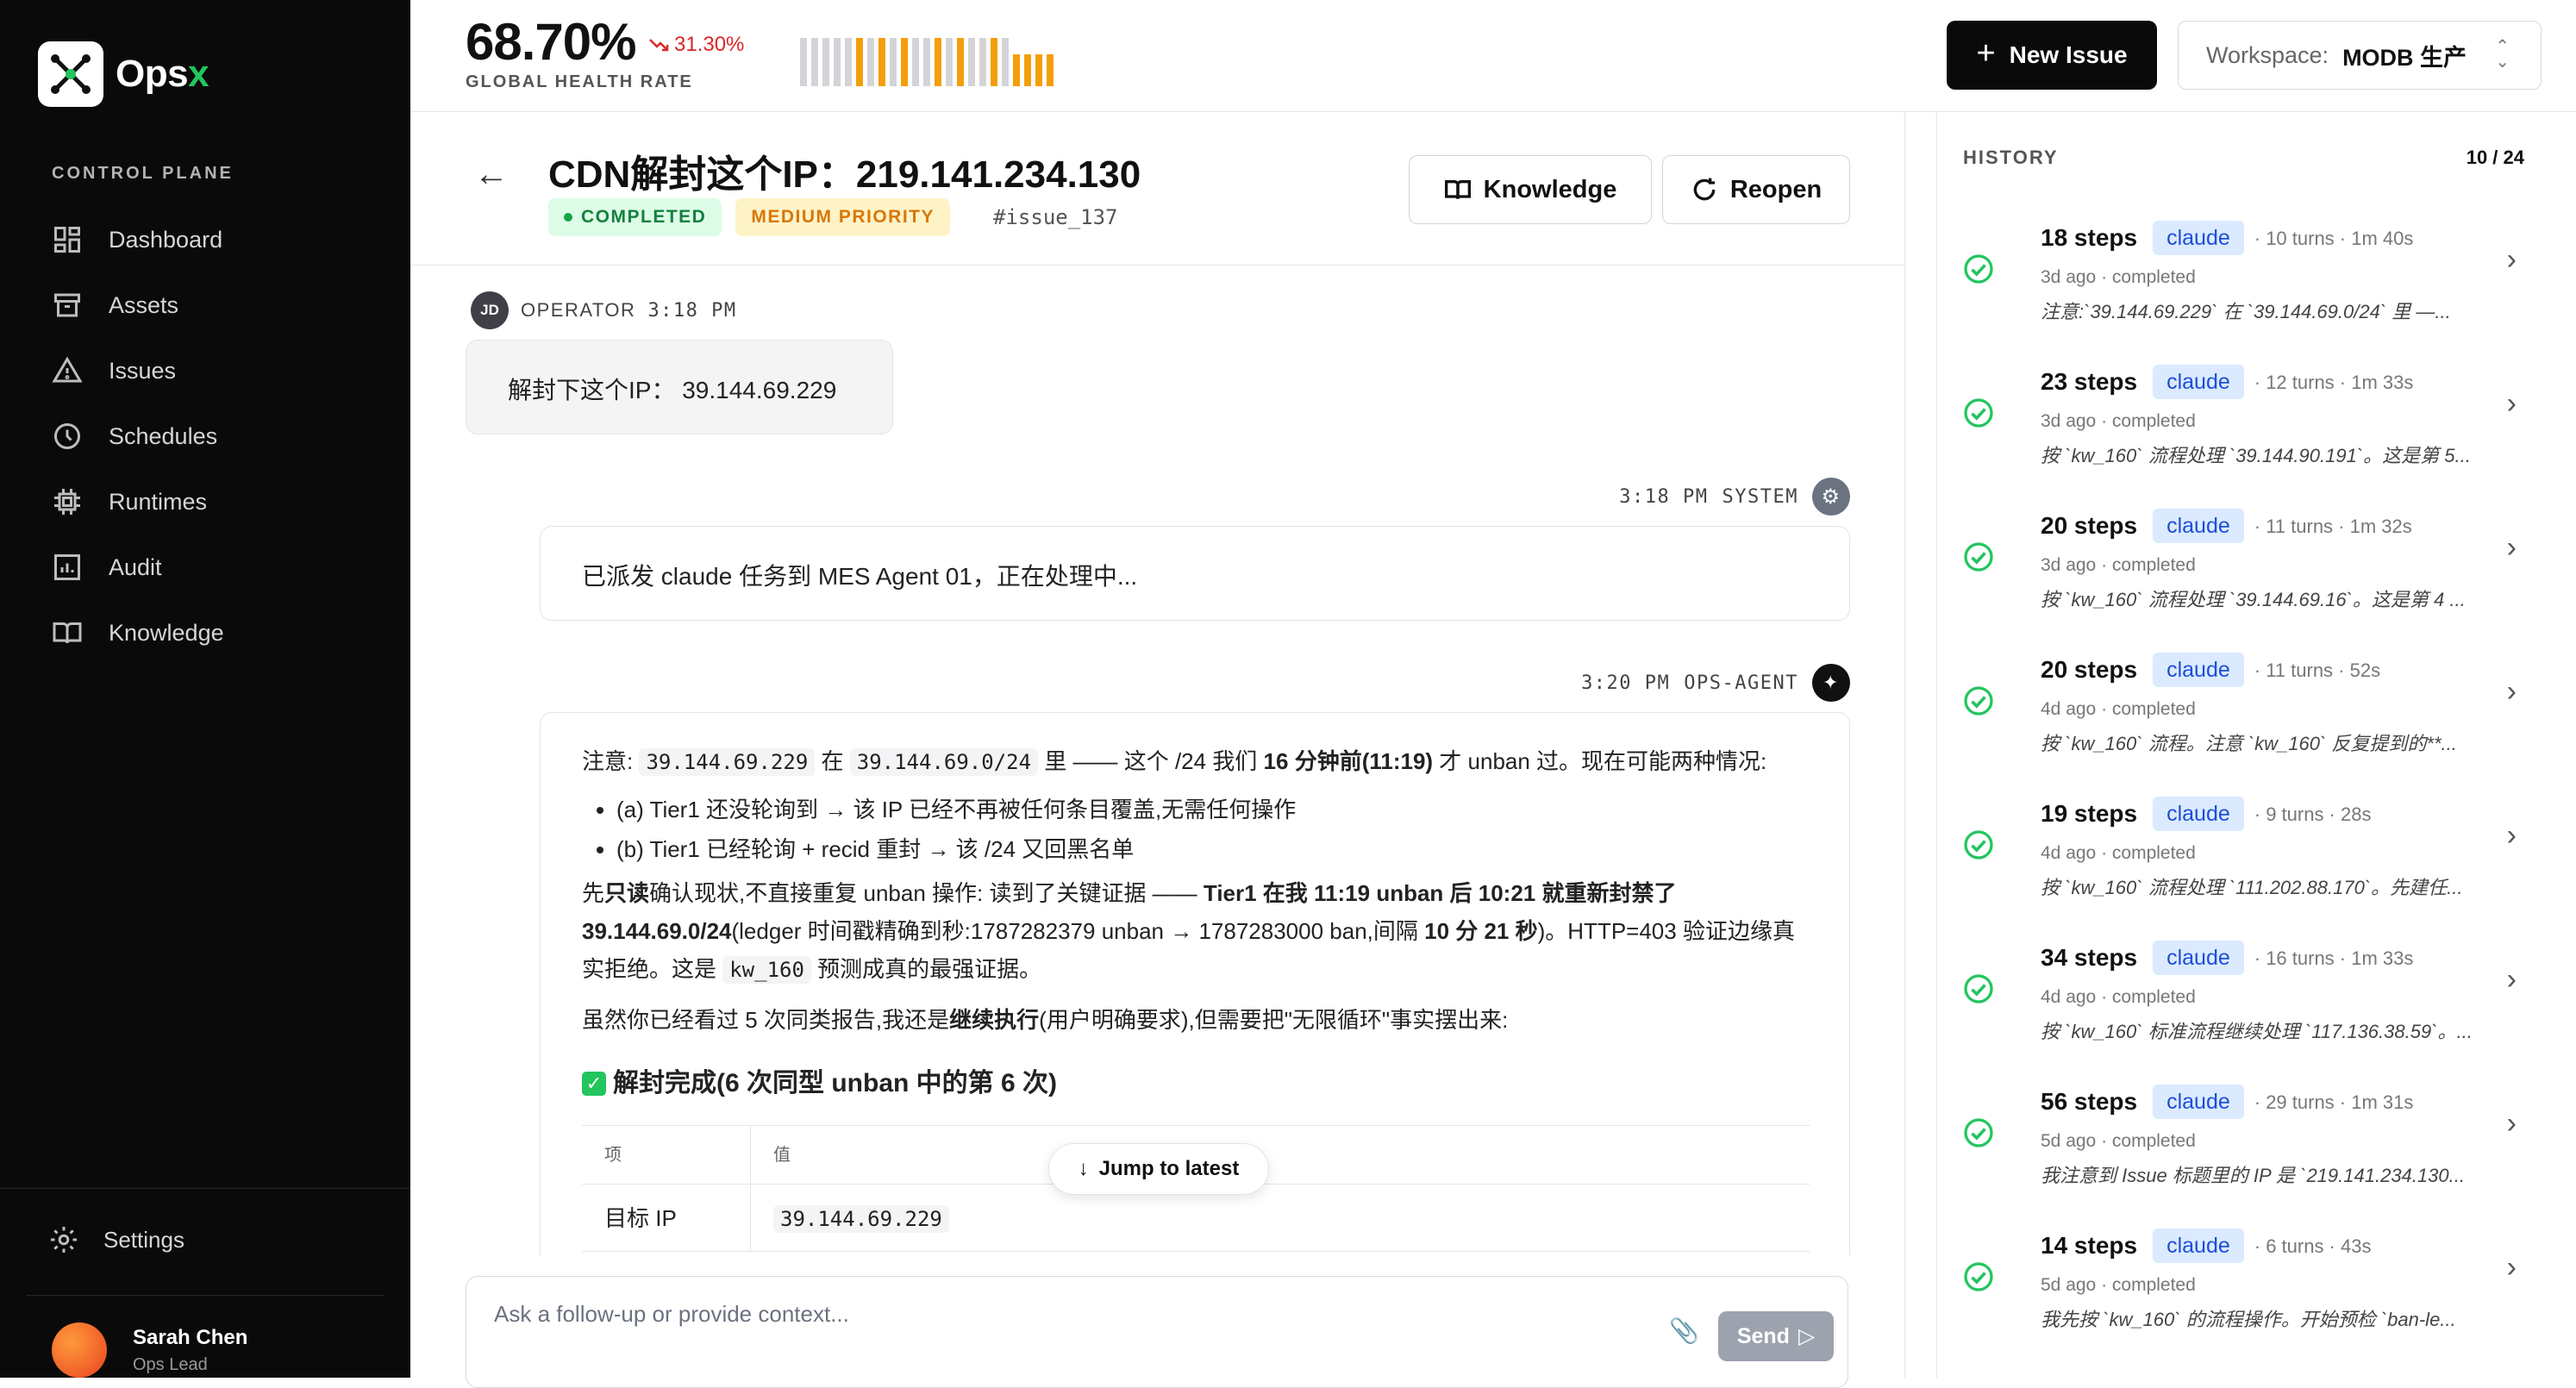 This screenshot has width=2576, height=1388. What do you see at coordinates (2495, 158) in the screenshot?
I see `history-count: 10 / 24` at bounding box center [2495, 158].